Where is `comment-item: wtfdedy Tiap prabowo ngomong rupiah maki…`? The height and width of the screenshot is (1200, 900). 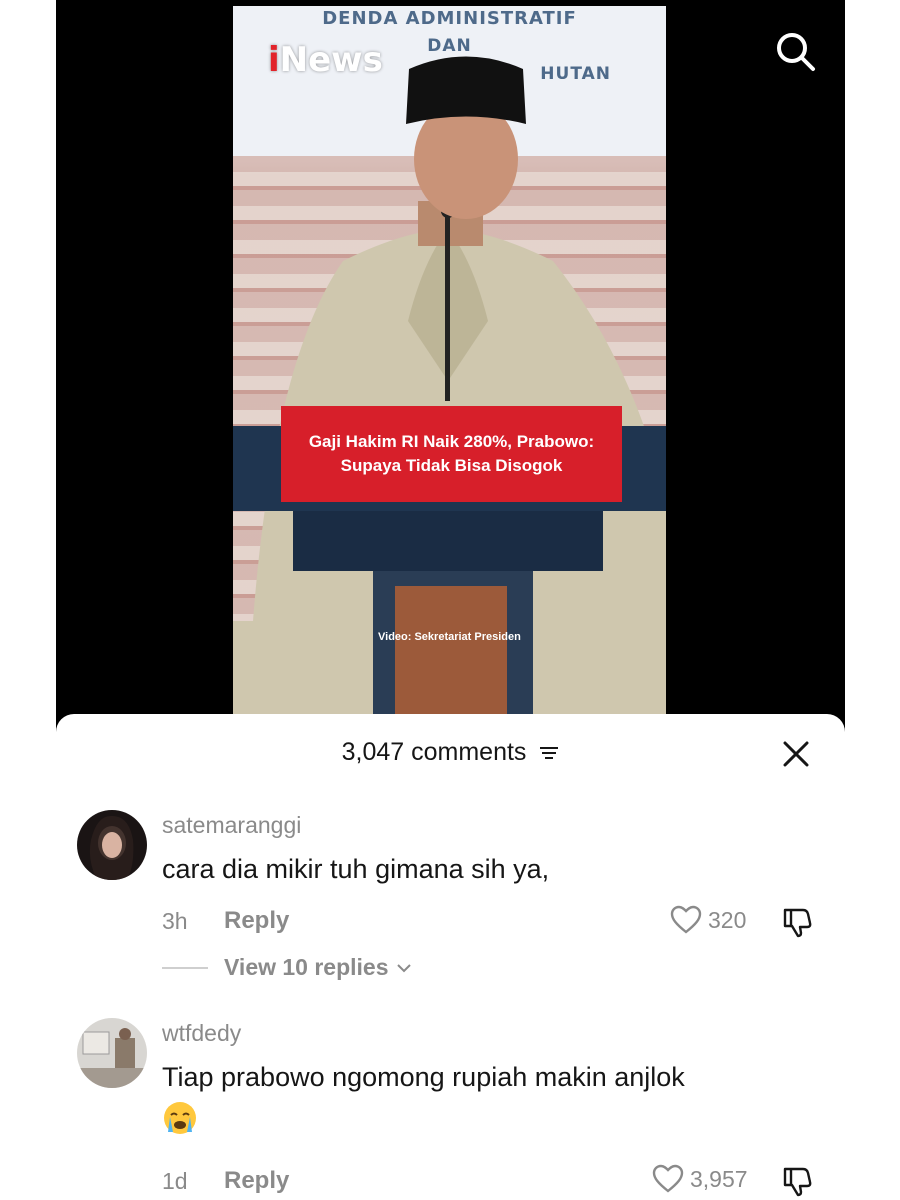 comment-item: wtfdedy Tiap prabowo ngomong rupiah maki… is located at coordinates (450, 1108).